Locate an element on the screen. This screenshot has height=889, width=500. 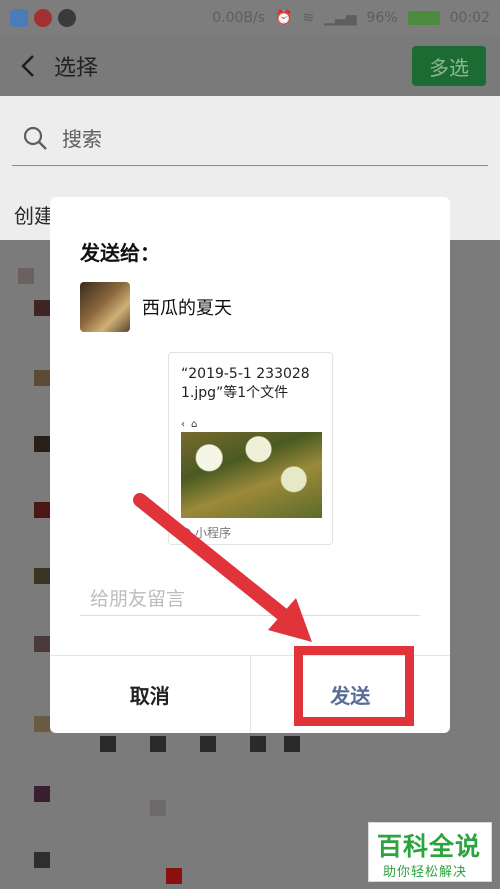
alarm-icon: ⏰ is located at coordinates (284, 18).